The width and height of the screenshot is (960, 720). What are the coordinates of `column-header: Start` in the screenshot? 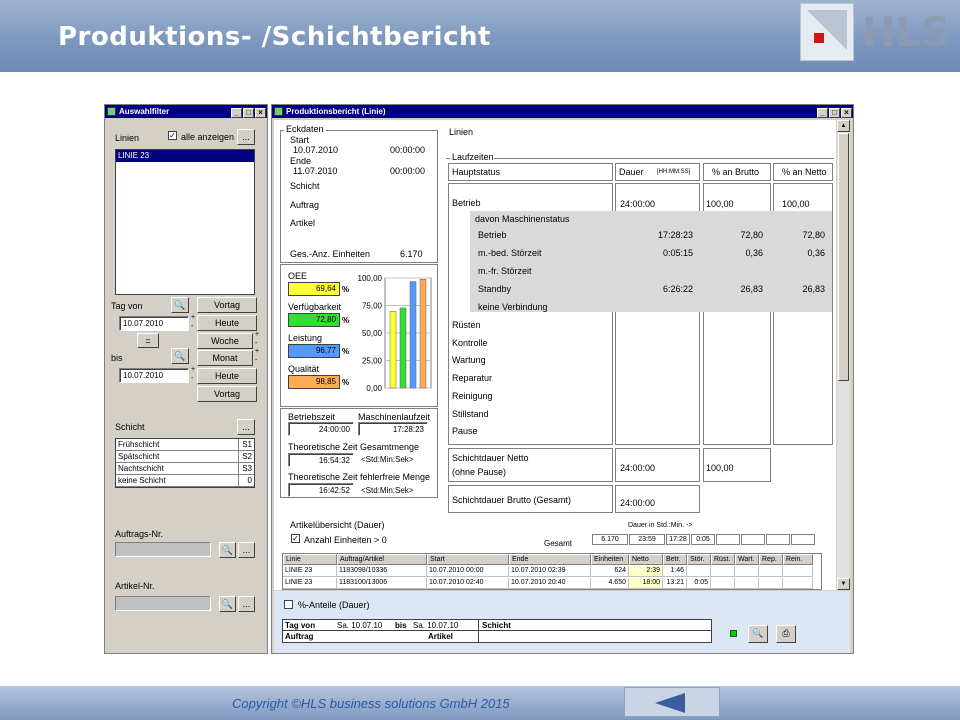 It's located at (468, 559).